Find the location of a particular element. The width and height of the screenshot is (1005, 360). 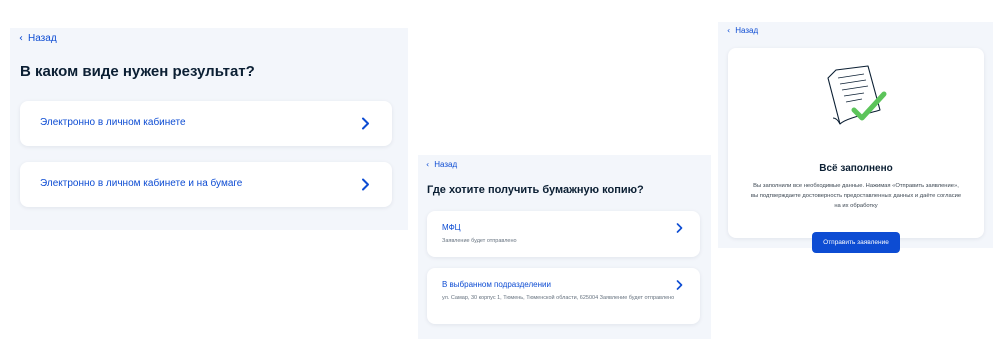

submit-application-button: Отправить заявление is located at coordinates (856, 242).